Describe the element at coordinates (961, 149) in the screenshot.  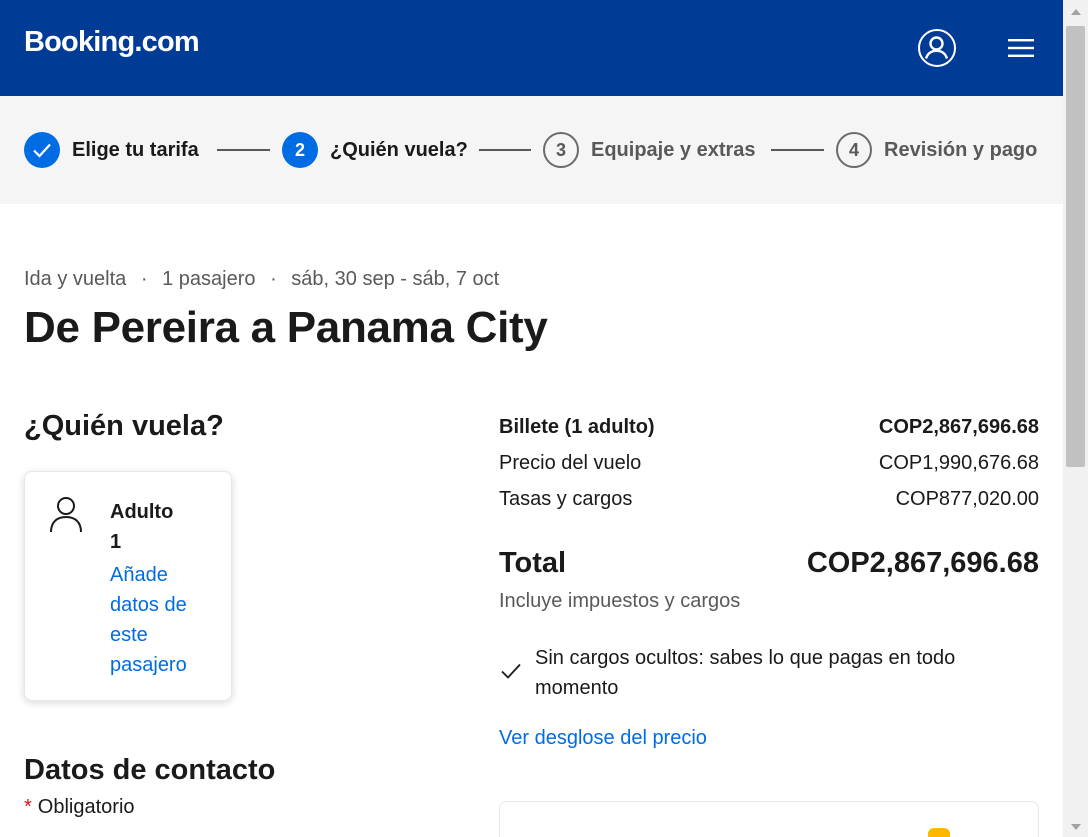
I see `step-label: Revisión y pago` at that location.